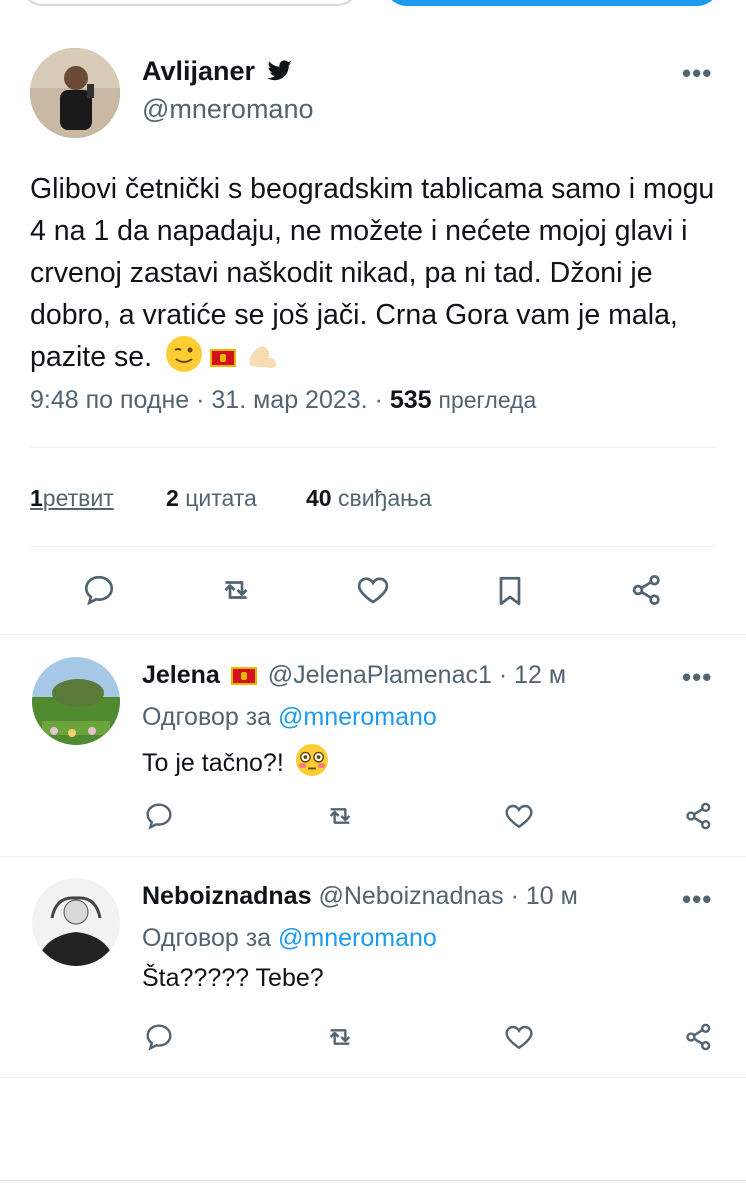 This screenshot has height=1192, width=746. What do you see at coordinates (384, 498) in the screenshot?
I see `likes-label: свиђања` at bounding box center [384, 498].